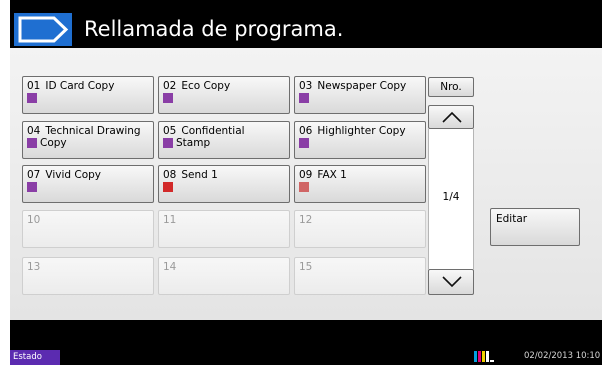  I want to click on program-button-09: 09 FAX 1, so click(360, 184).